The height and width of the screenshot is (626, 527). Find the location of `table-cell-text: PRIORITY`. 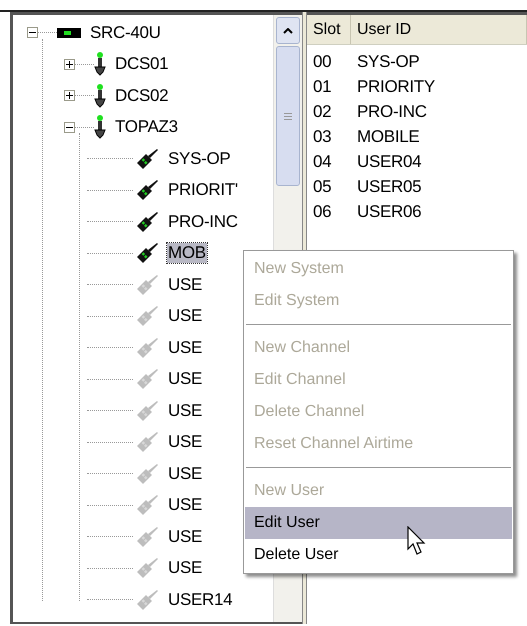

table-cell-text: PRIORITY is located at coordinates (396, 87).